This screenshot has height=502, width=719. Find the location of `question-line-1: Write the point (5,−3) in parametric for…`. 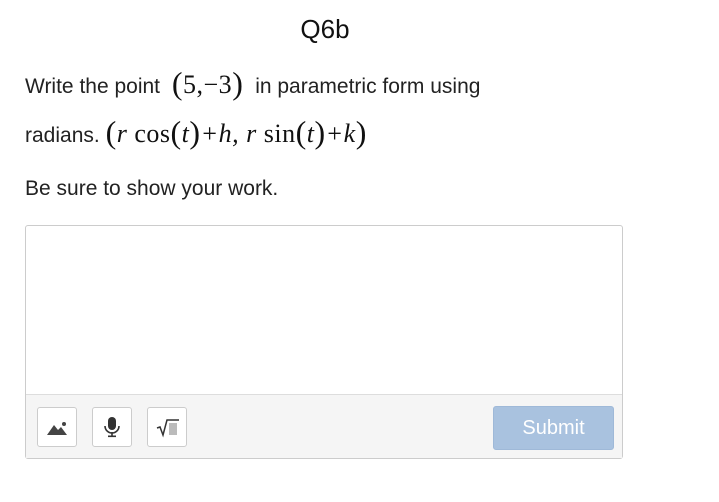

question-line-1: Write the point (5,−3) in parametric for… is located at coordinates (345, 84).